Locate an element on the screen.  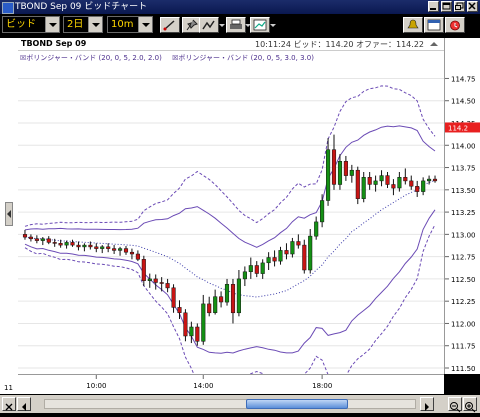
legend-bollinger-2: ☒ボリンジャー・バンド (20, 0, 5, 3.0, 3.0) is located at coordinates (245, 58).